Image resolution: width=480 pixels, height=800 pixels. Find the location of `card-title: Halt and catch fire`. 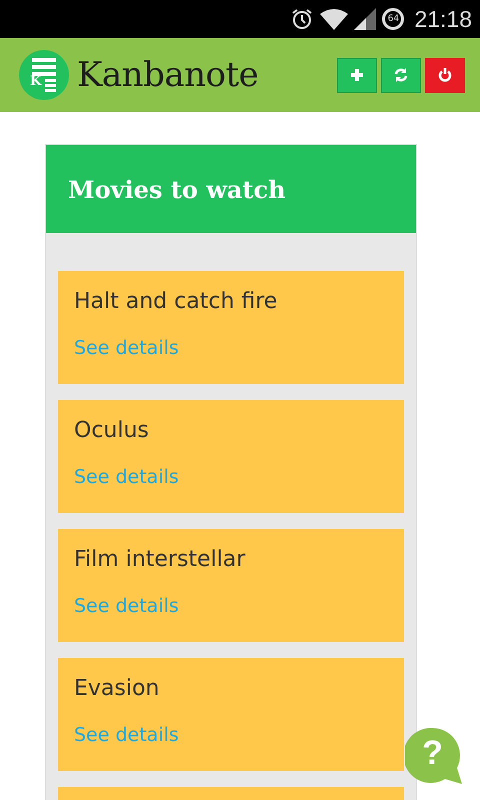

card-title: Halt and catch fire is located at coordinates (176, 302).